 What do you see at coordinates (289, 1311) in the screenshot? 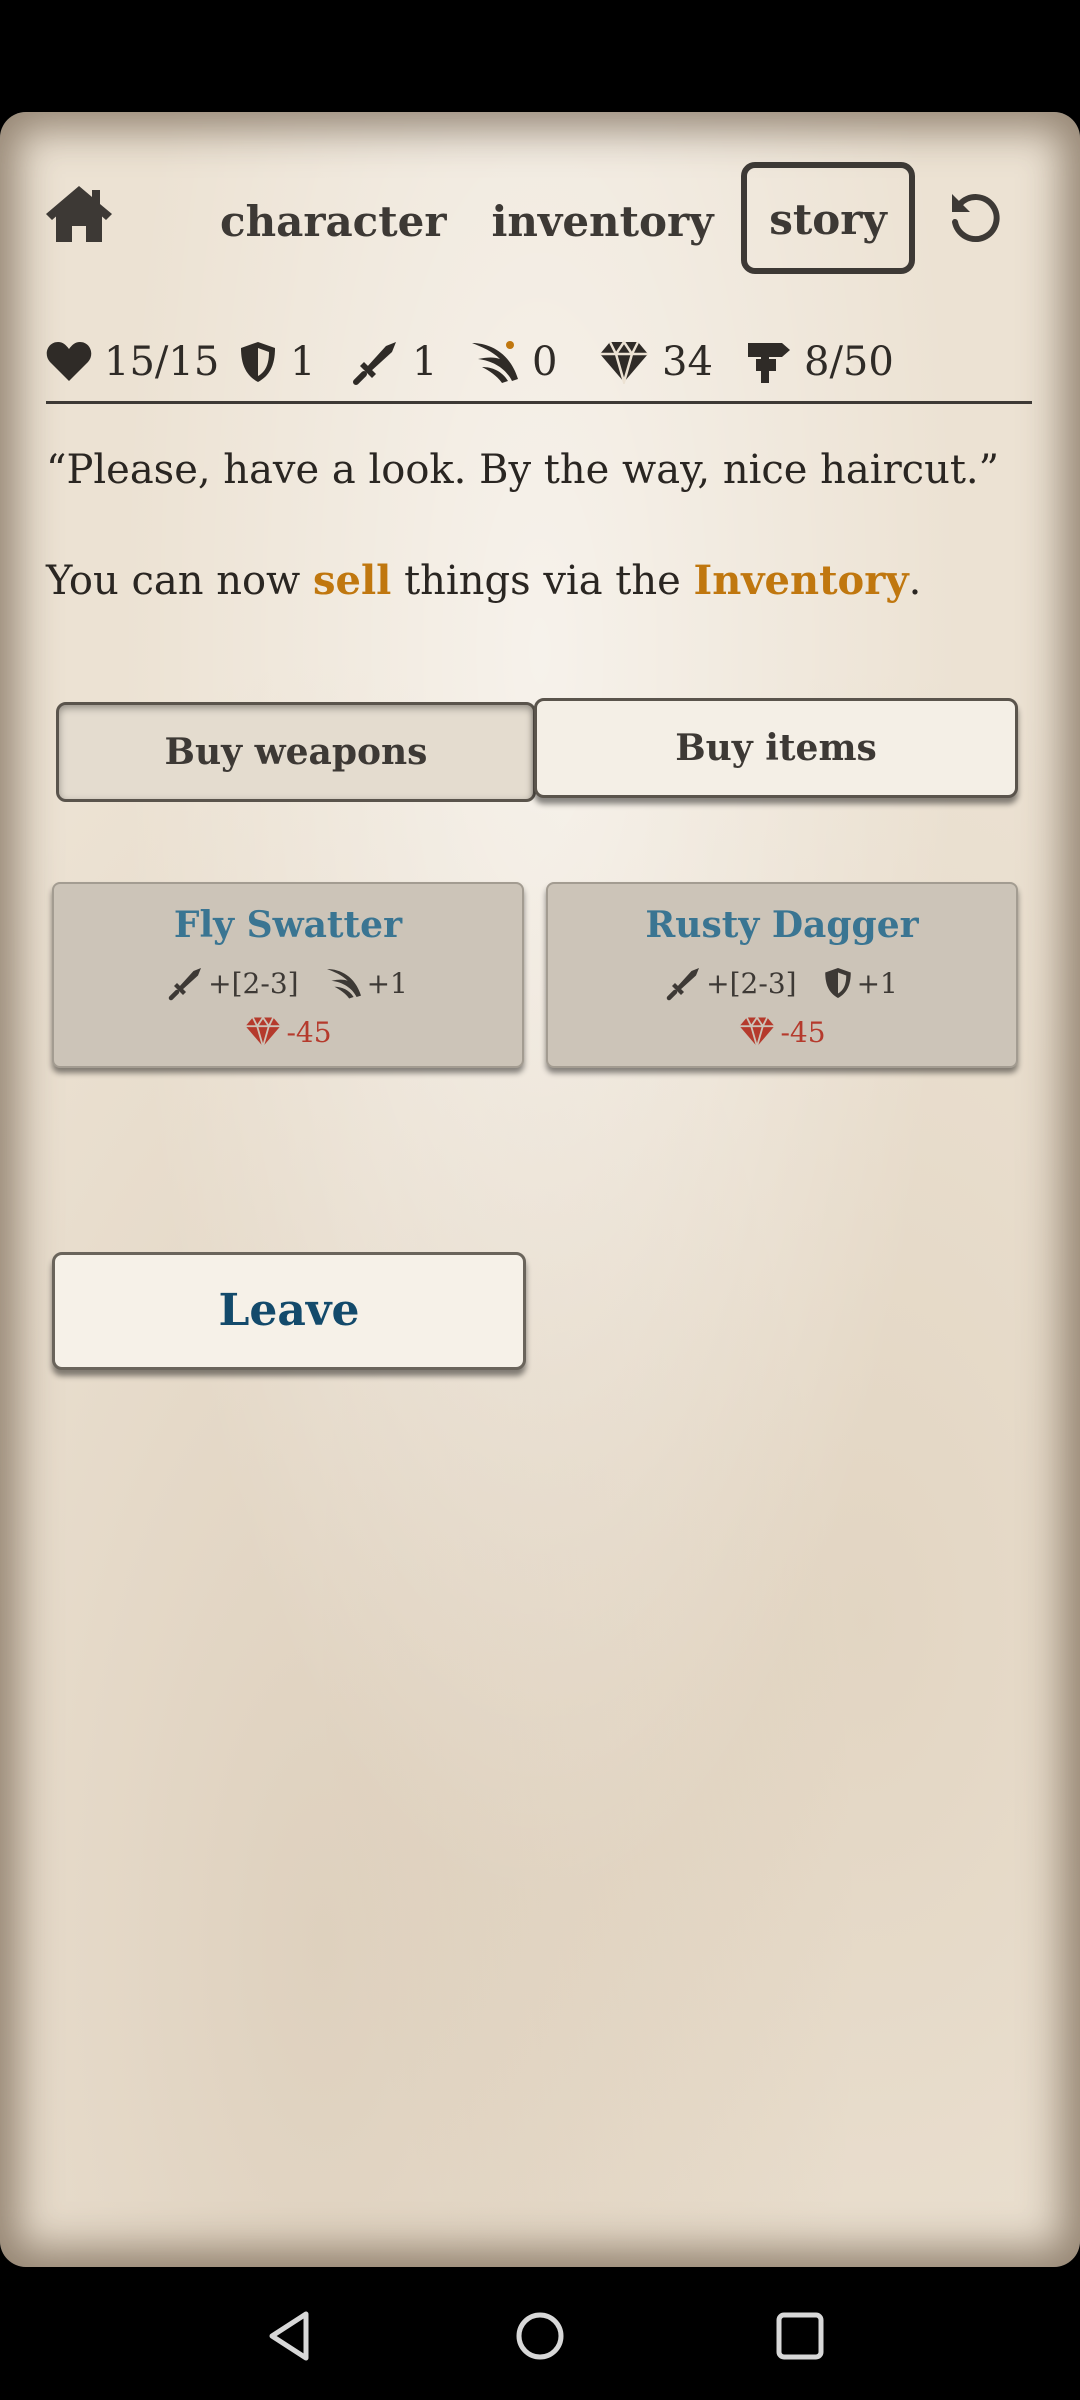
I see `leave-button: Leave` at bounding box center [289, 1311].